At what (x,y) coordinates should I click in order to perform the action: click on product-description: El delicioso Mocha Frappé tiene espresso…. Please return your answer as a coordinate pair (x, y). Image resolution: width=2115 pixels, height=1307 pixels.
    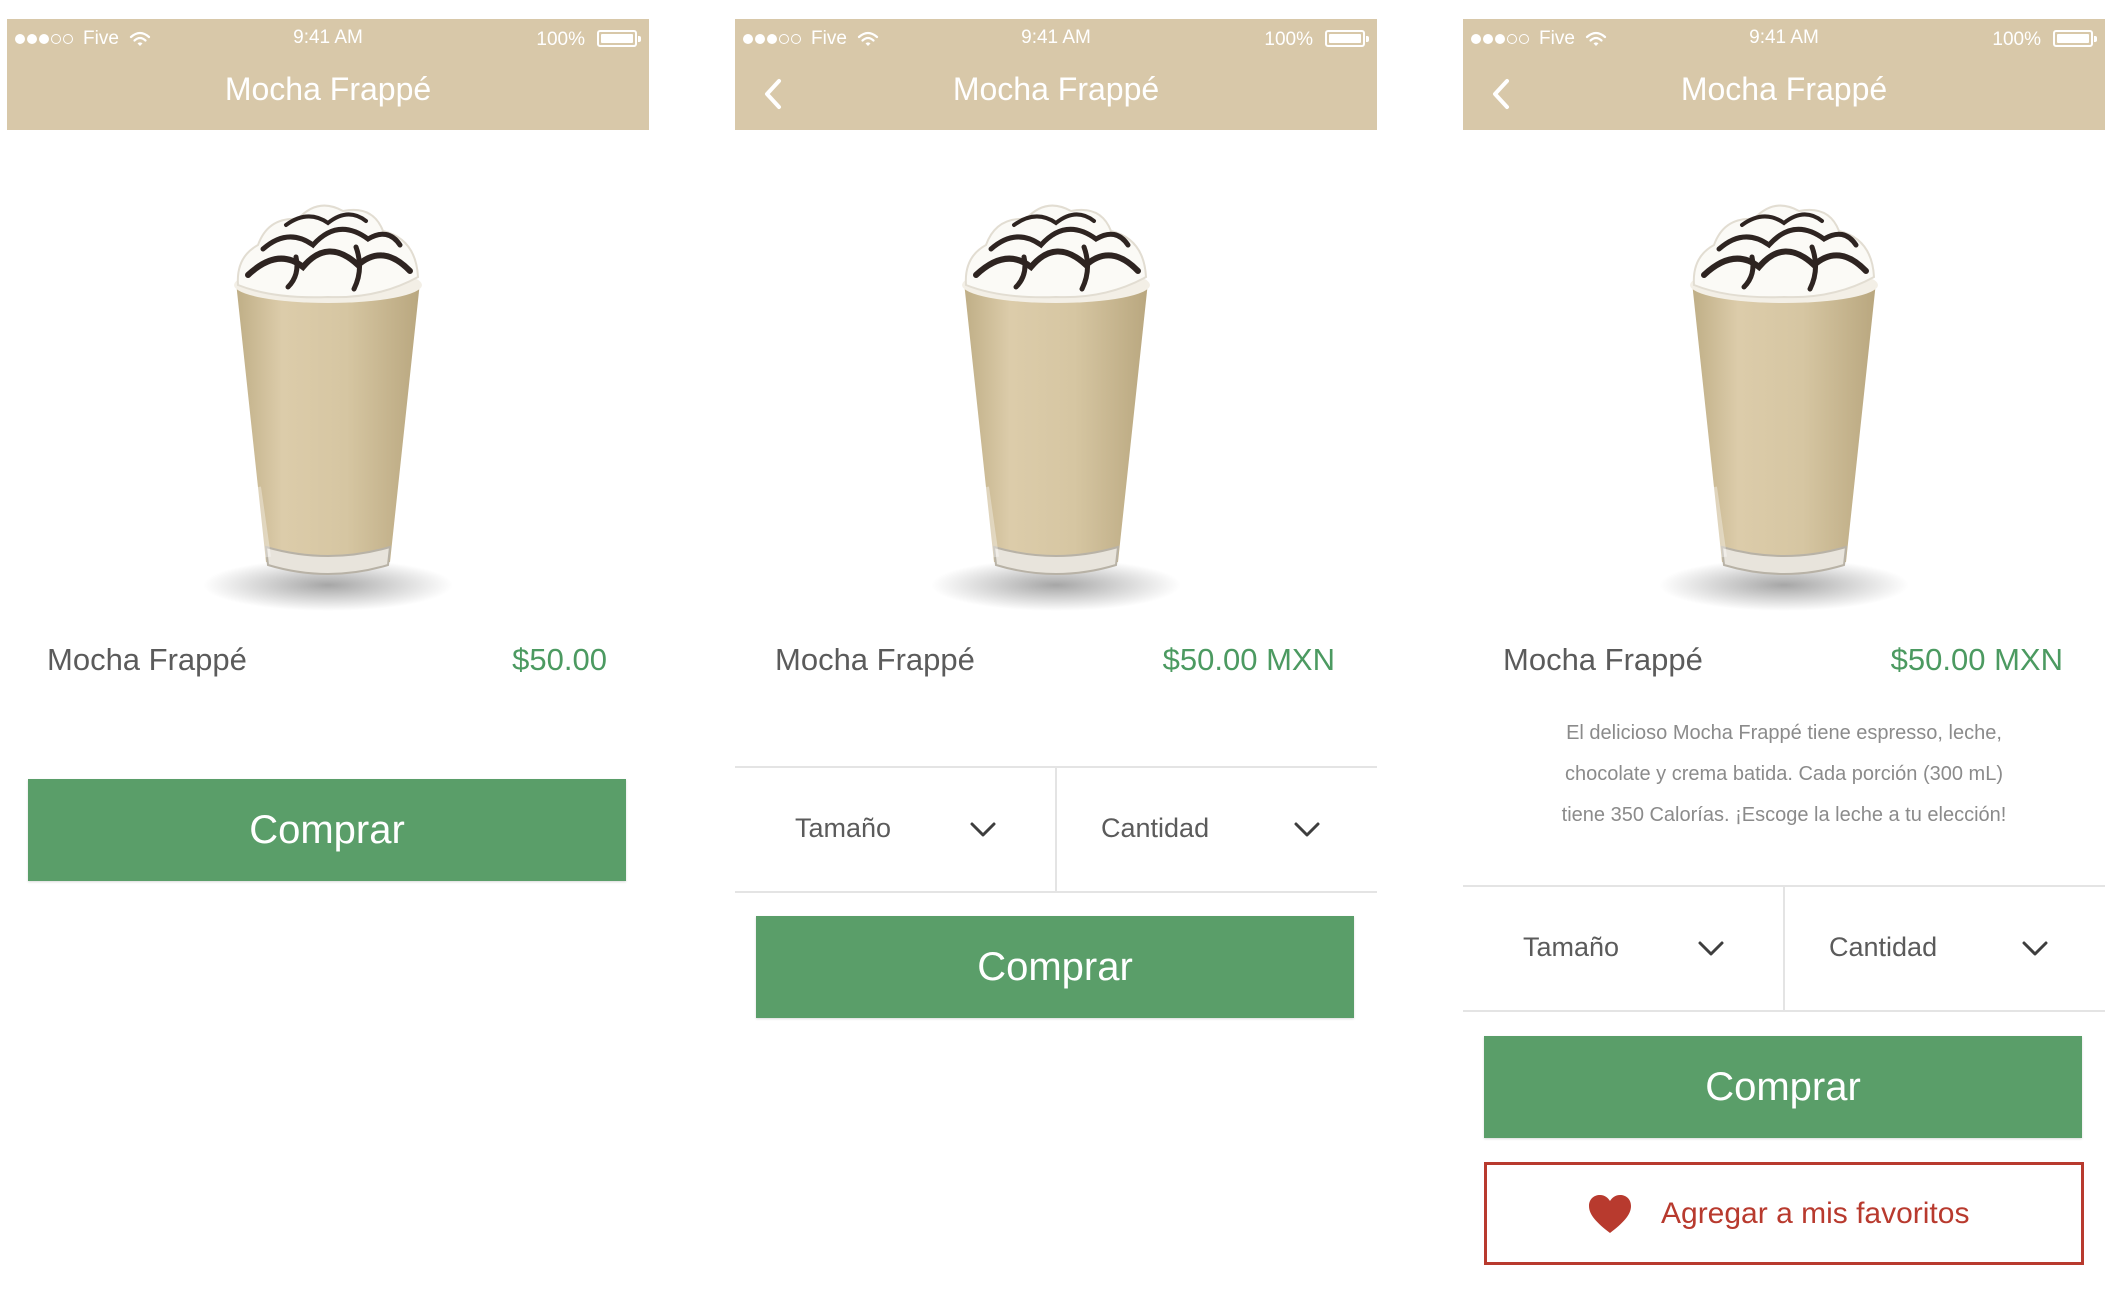
    Looking at the image, I should click on (1784, 774).